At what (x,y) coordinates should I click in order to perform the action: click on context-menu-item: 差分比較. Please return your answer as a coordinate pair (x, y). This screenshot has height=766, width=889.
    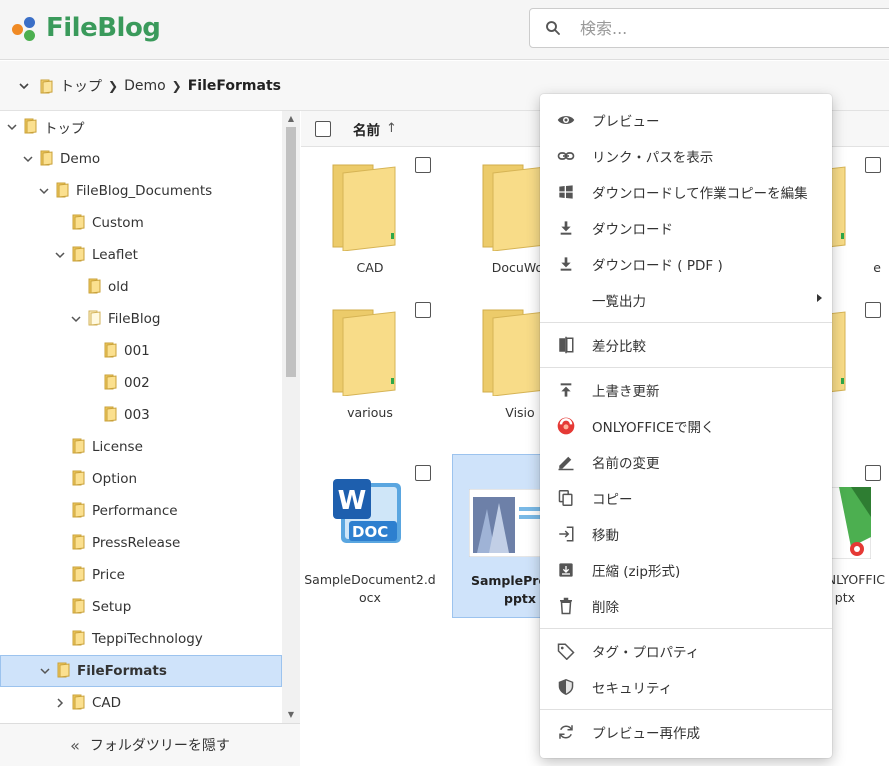
    Looking at the image, I should click on (686, 345).